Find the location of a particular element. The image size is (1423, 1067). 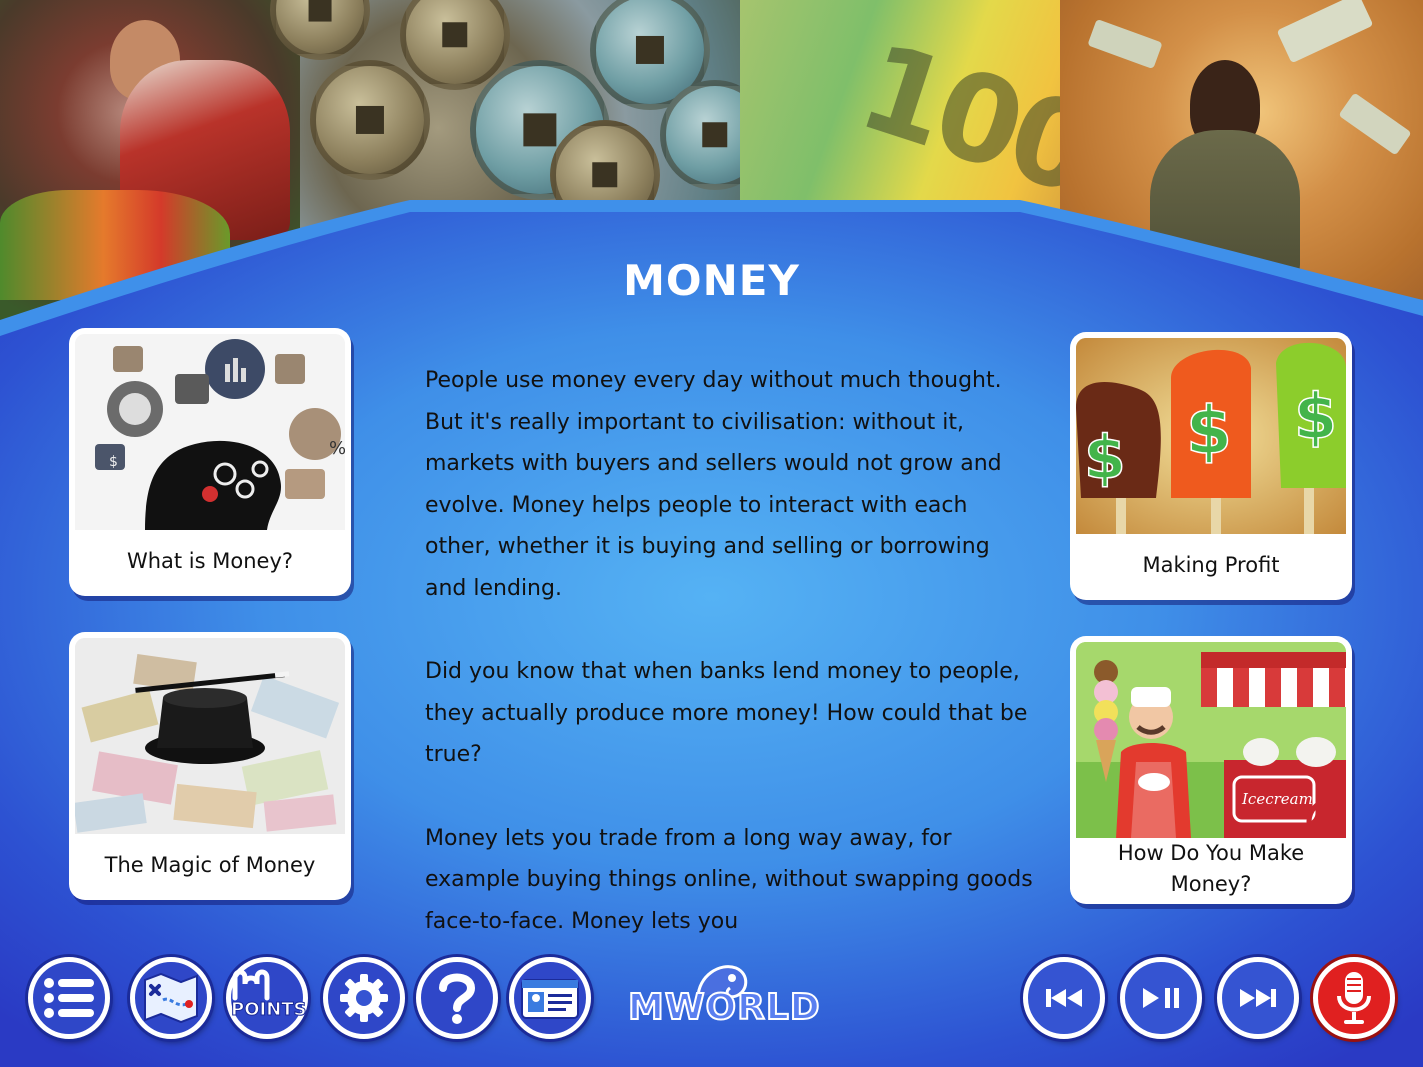

map-button is located at coordinates (171, 998).